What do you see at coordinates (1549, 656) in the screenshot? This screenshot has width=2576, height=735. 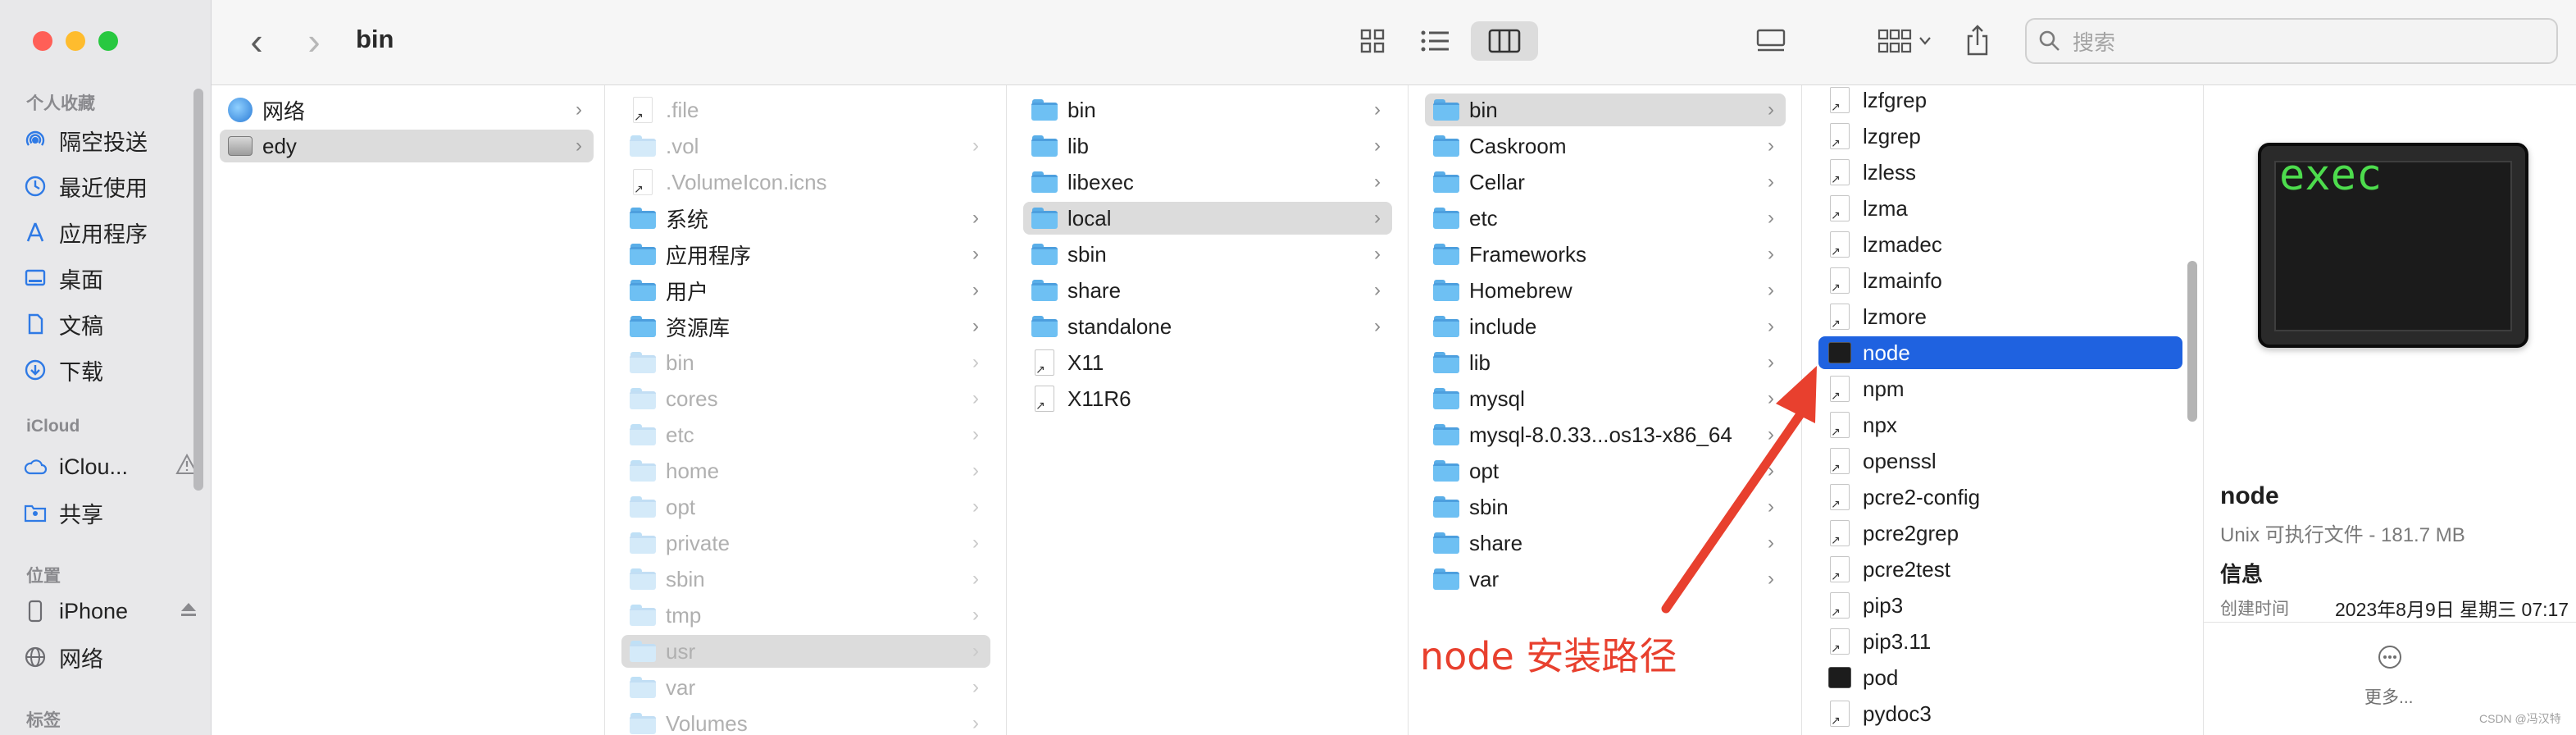 I see `annotation-label: node 安装路径` at bounding box center [1549, 656].